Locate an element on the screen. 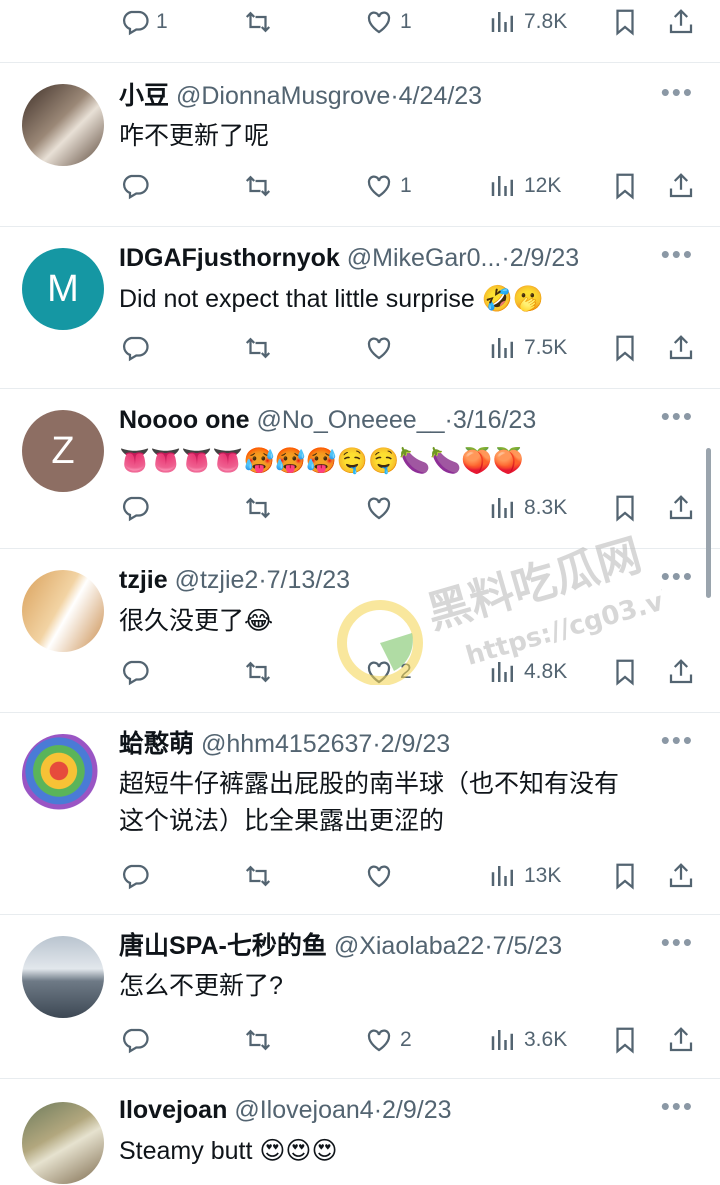 The width and height of the screenshot is (720, 1185). handle: @Xiaolaba22 is located at coordinates (409, 946).